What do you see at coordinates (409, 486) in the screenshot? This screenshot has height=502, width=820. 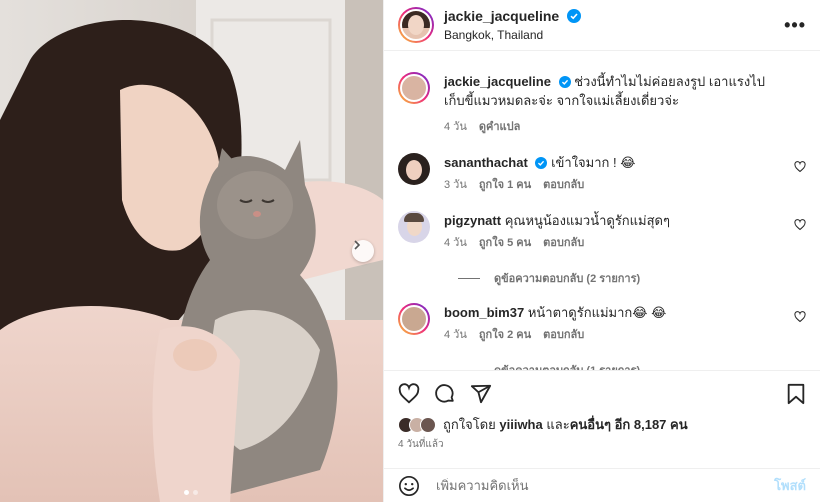 I see `emoji-icon` at bounding box center [409, 486].